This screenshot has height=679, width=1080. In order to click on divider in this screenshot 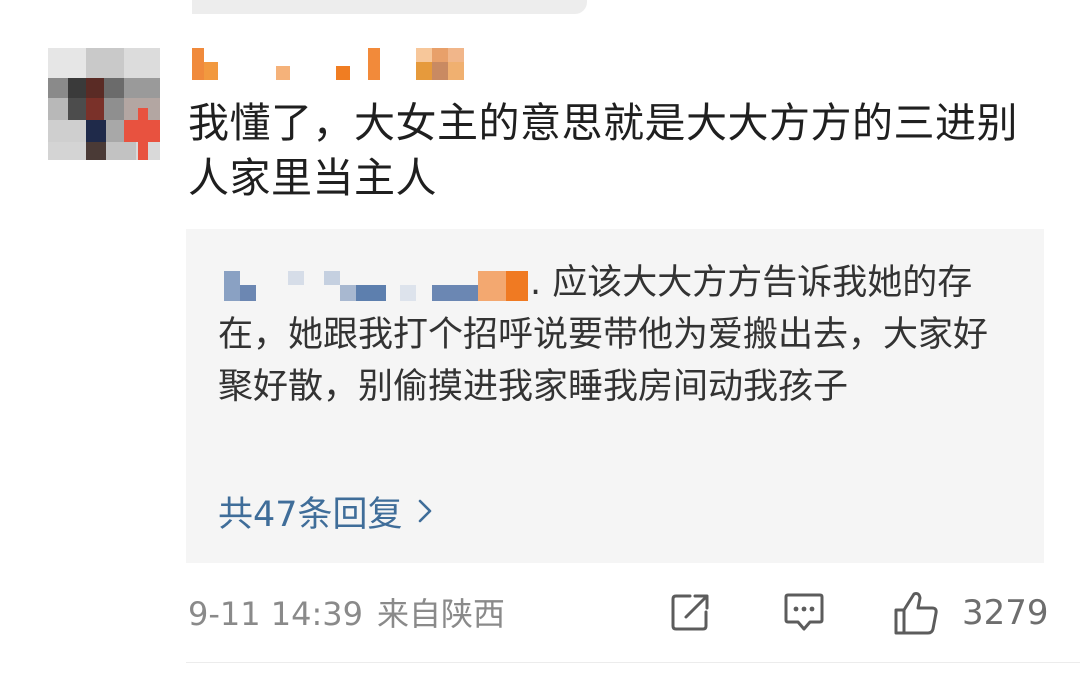, I will do `click(633, 662)`.